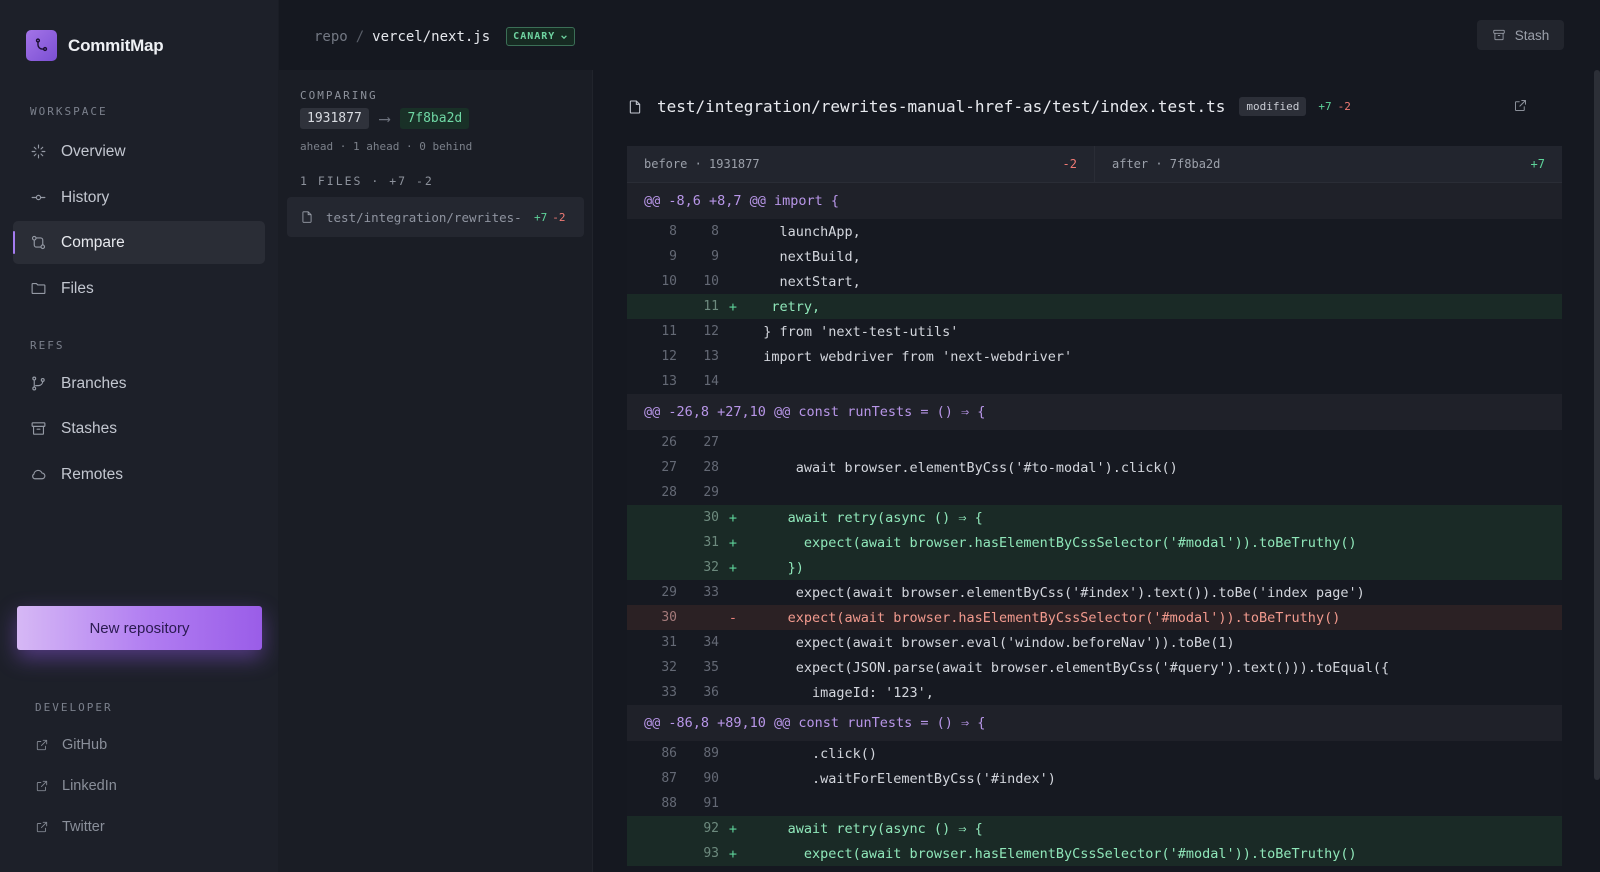  Describe the element at coordinates (1094, 778) in the screenshot. I see `diff-line: 87 90 .waitForElementByCss('#index')` at that location.